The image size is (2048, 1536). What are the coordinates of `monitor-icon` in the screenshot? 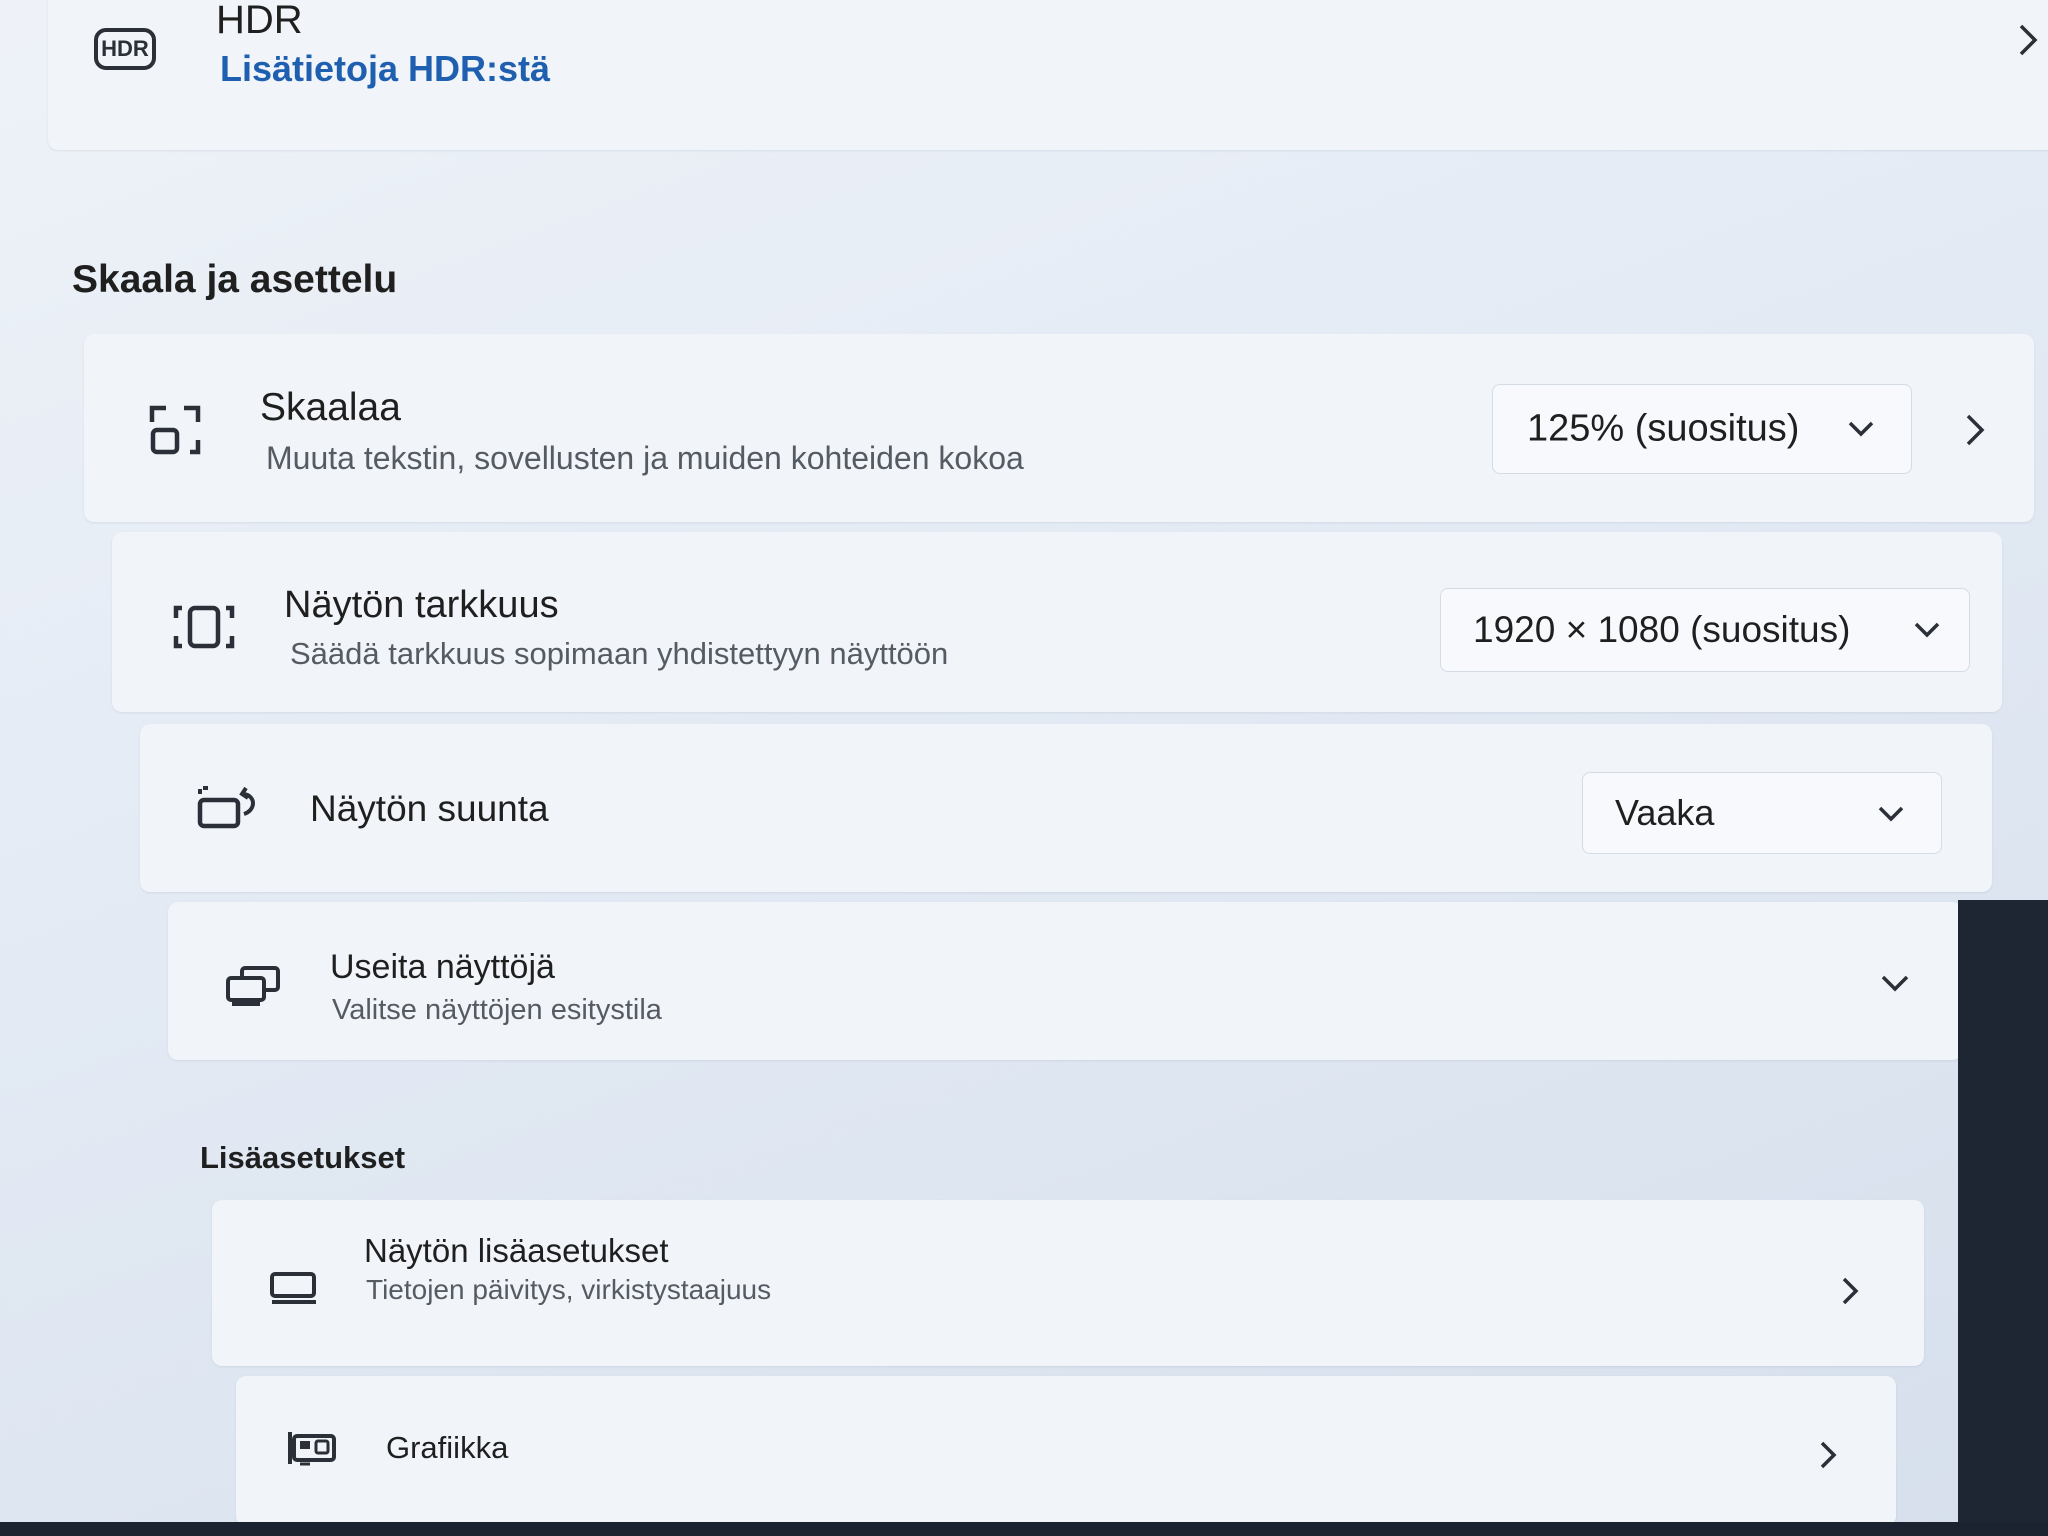 It's located at (293, 1288).